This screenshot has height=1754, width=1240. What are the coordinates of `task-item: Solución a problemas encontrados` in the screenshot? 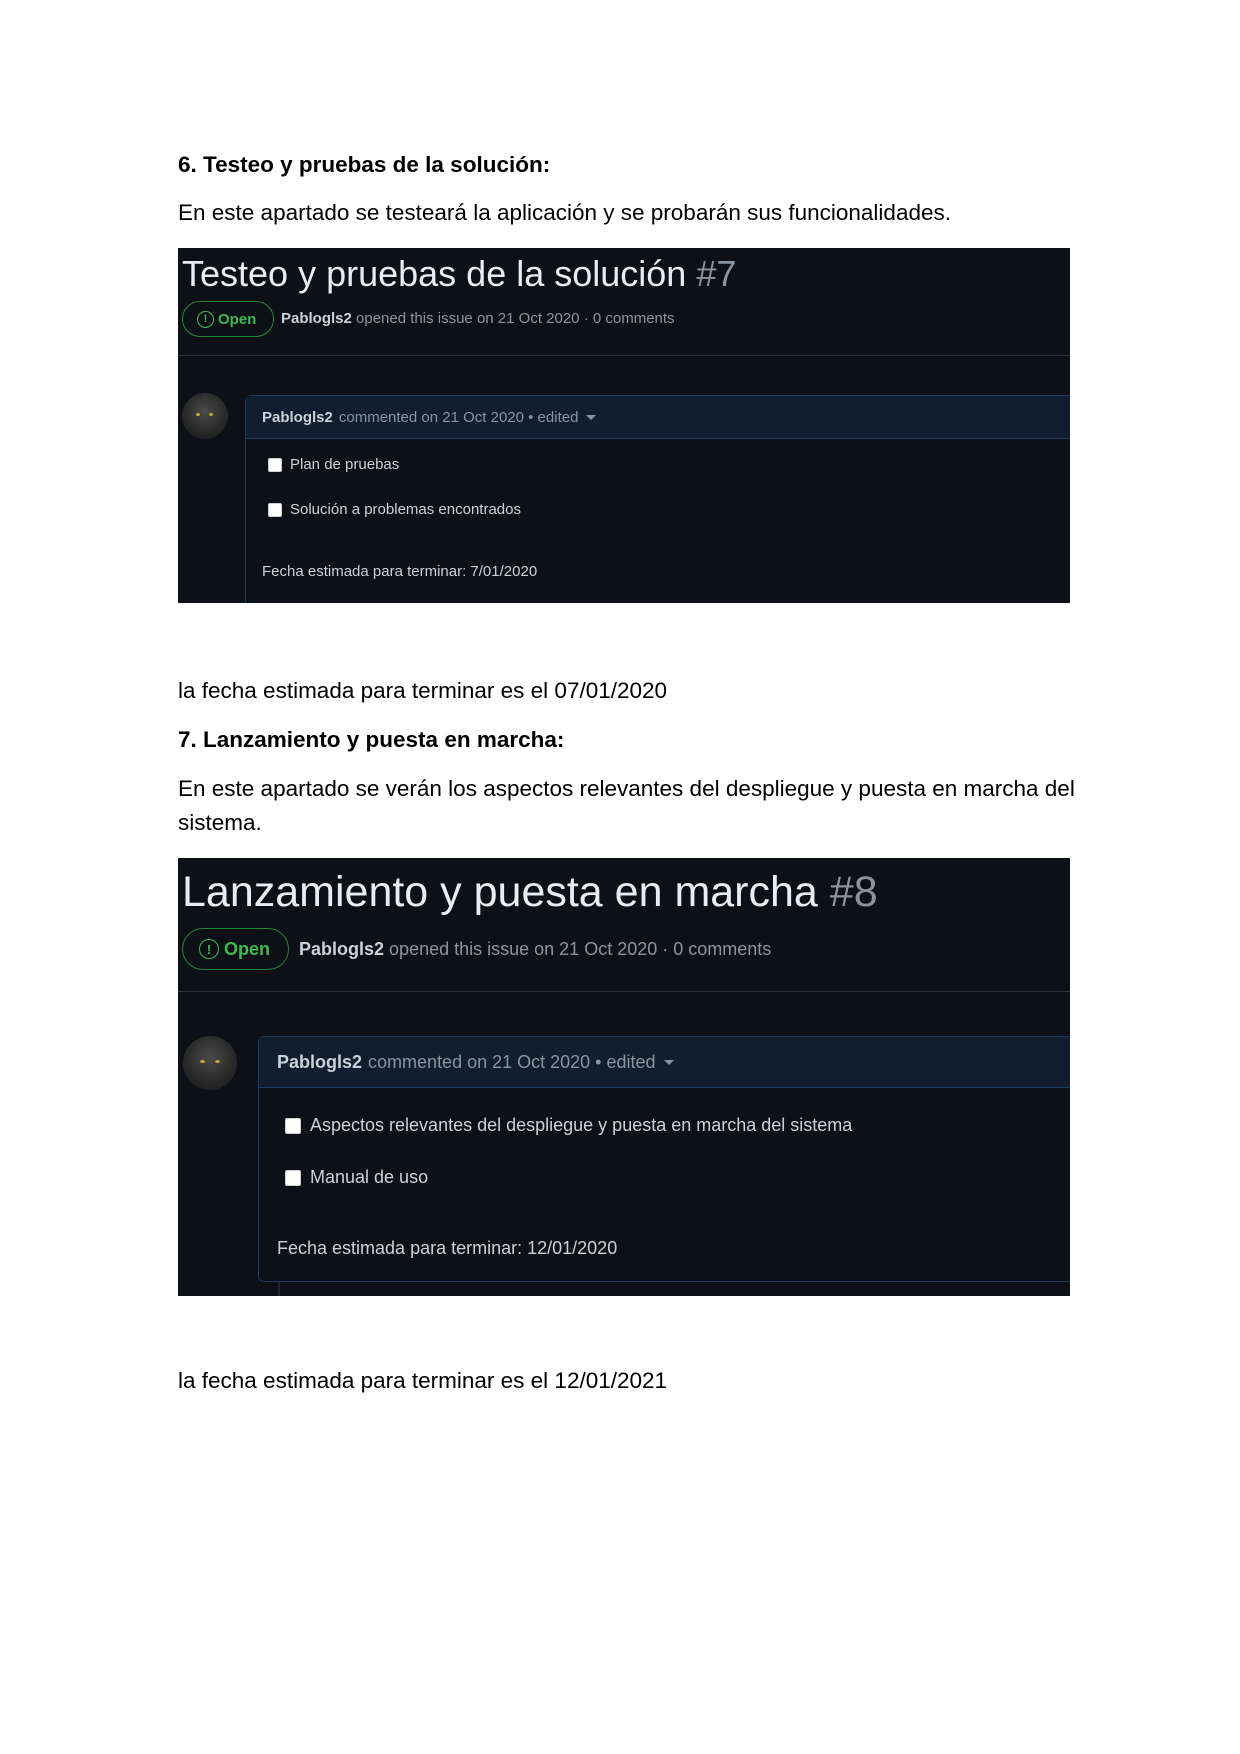 It's located at (394, 509).